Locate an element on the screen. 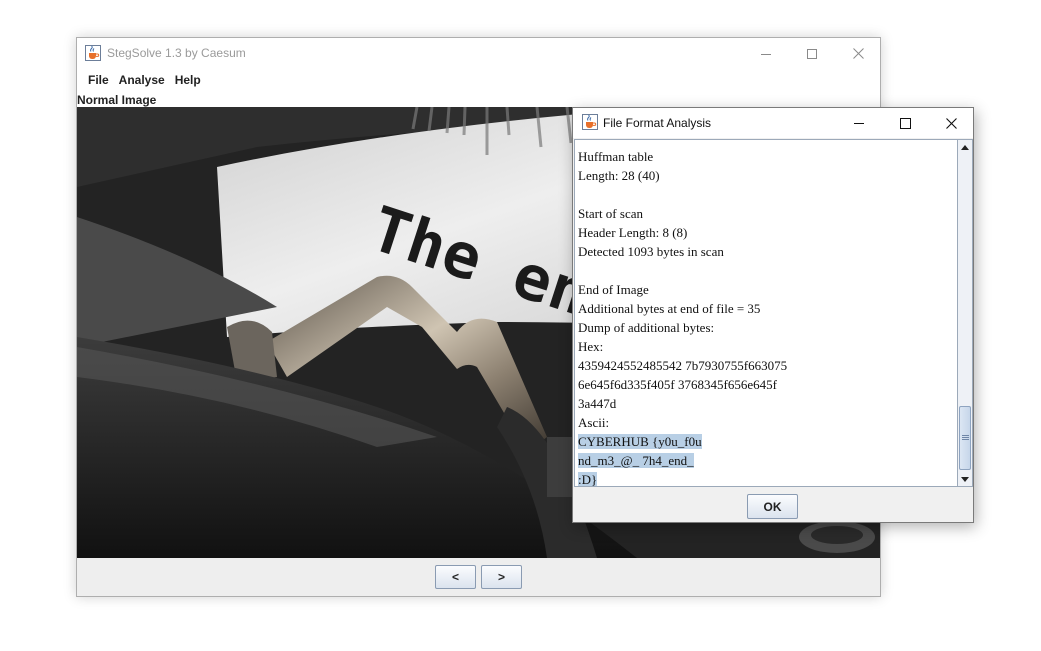  ok-button: OK is located at coordinates (772, 506).